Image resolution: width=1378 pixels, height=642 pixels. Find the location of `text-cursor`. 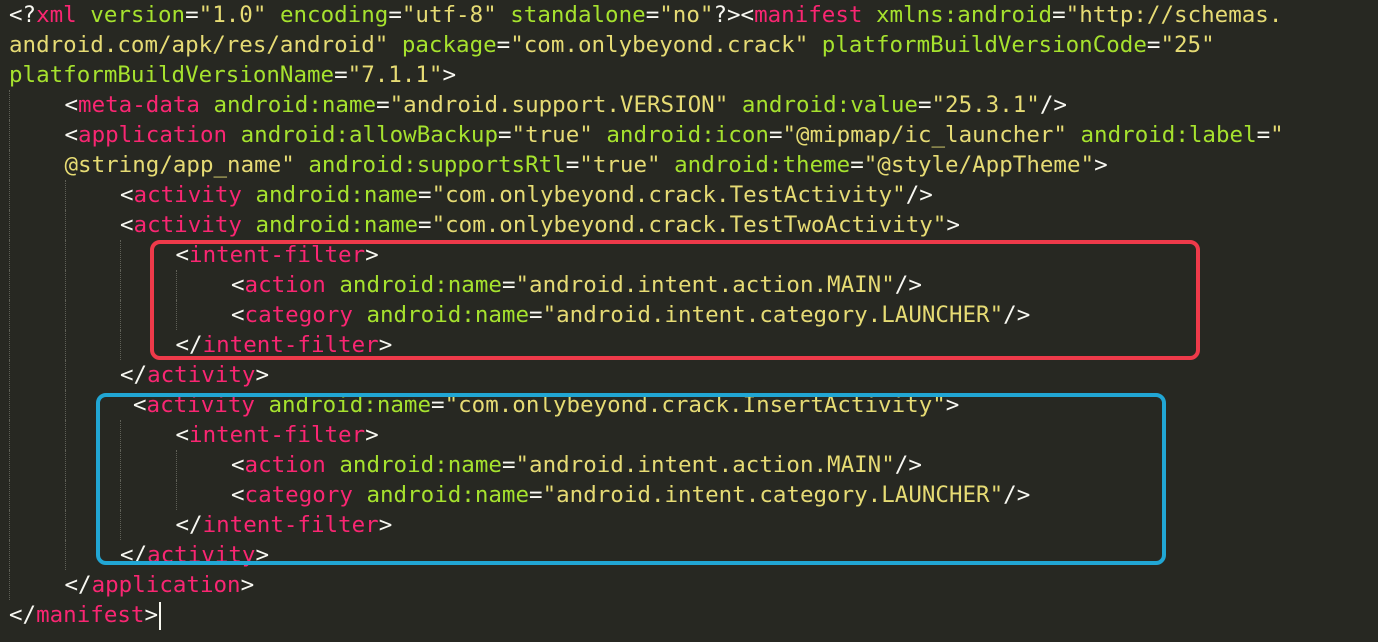

text-cursor is located at coordinates (160, 615).